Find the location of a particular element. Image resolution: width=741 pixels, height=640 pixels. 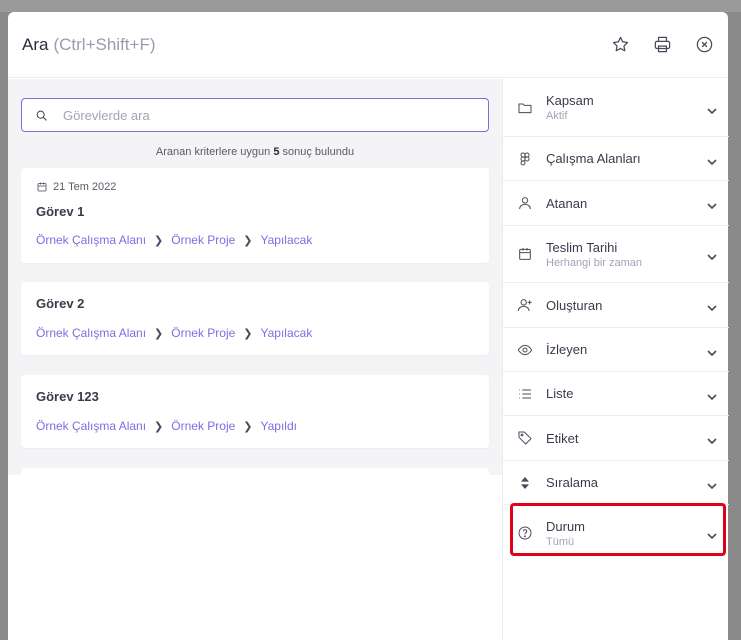

filter-calisma-alanlari: Çalışma Alanları is located at coordinates (616, 159).